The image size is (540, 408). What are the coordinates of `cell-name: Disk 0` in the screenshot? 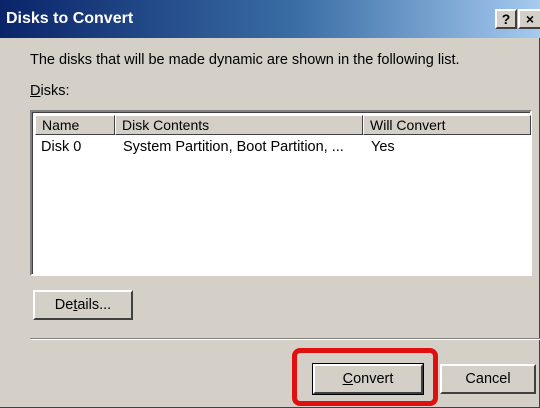 It's located at (61, 147).